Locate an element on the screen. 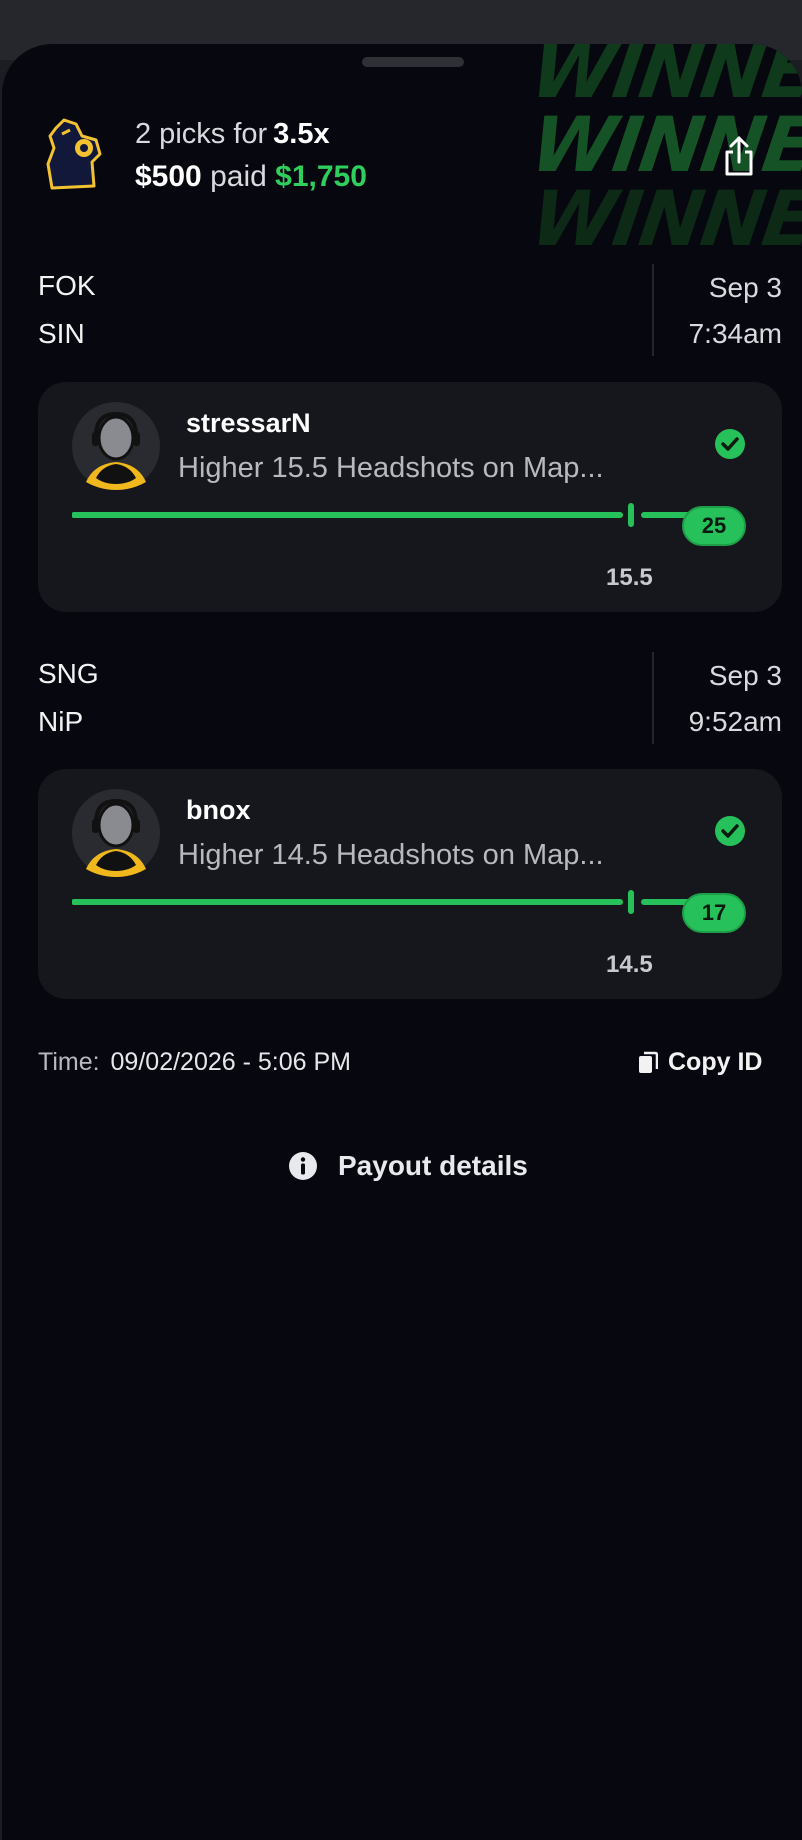 The width and height of the screenshot is (802, 1840). share-icon is located at coordinates (739, 156).